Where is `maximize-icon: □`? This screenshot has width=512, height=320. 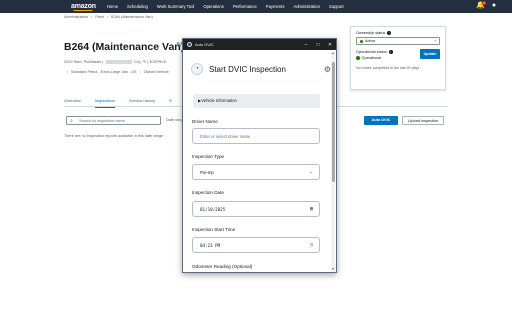 maximize-icon: □ is located at coordinates (318, 45).